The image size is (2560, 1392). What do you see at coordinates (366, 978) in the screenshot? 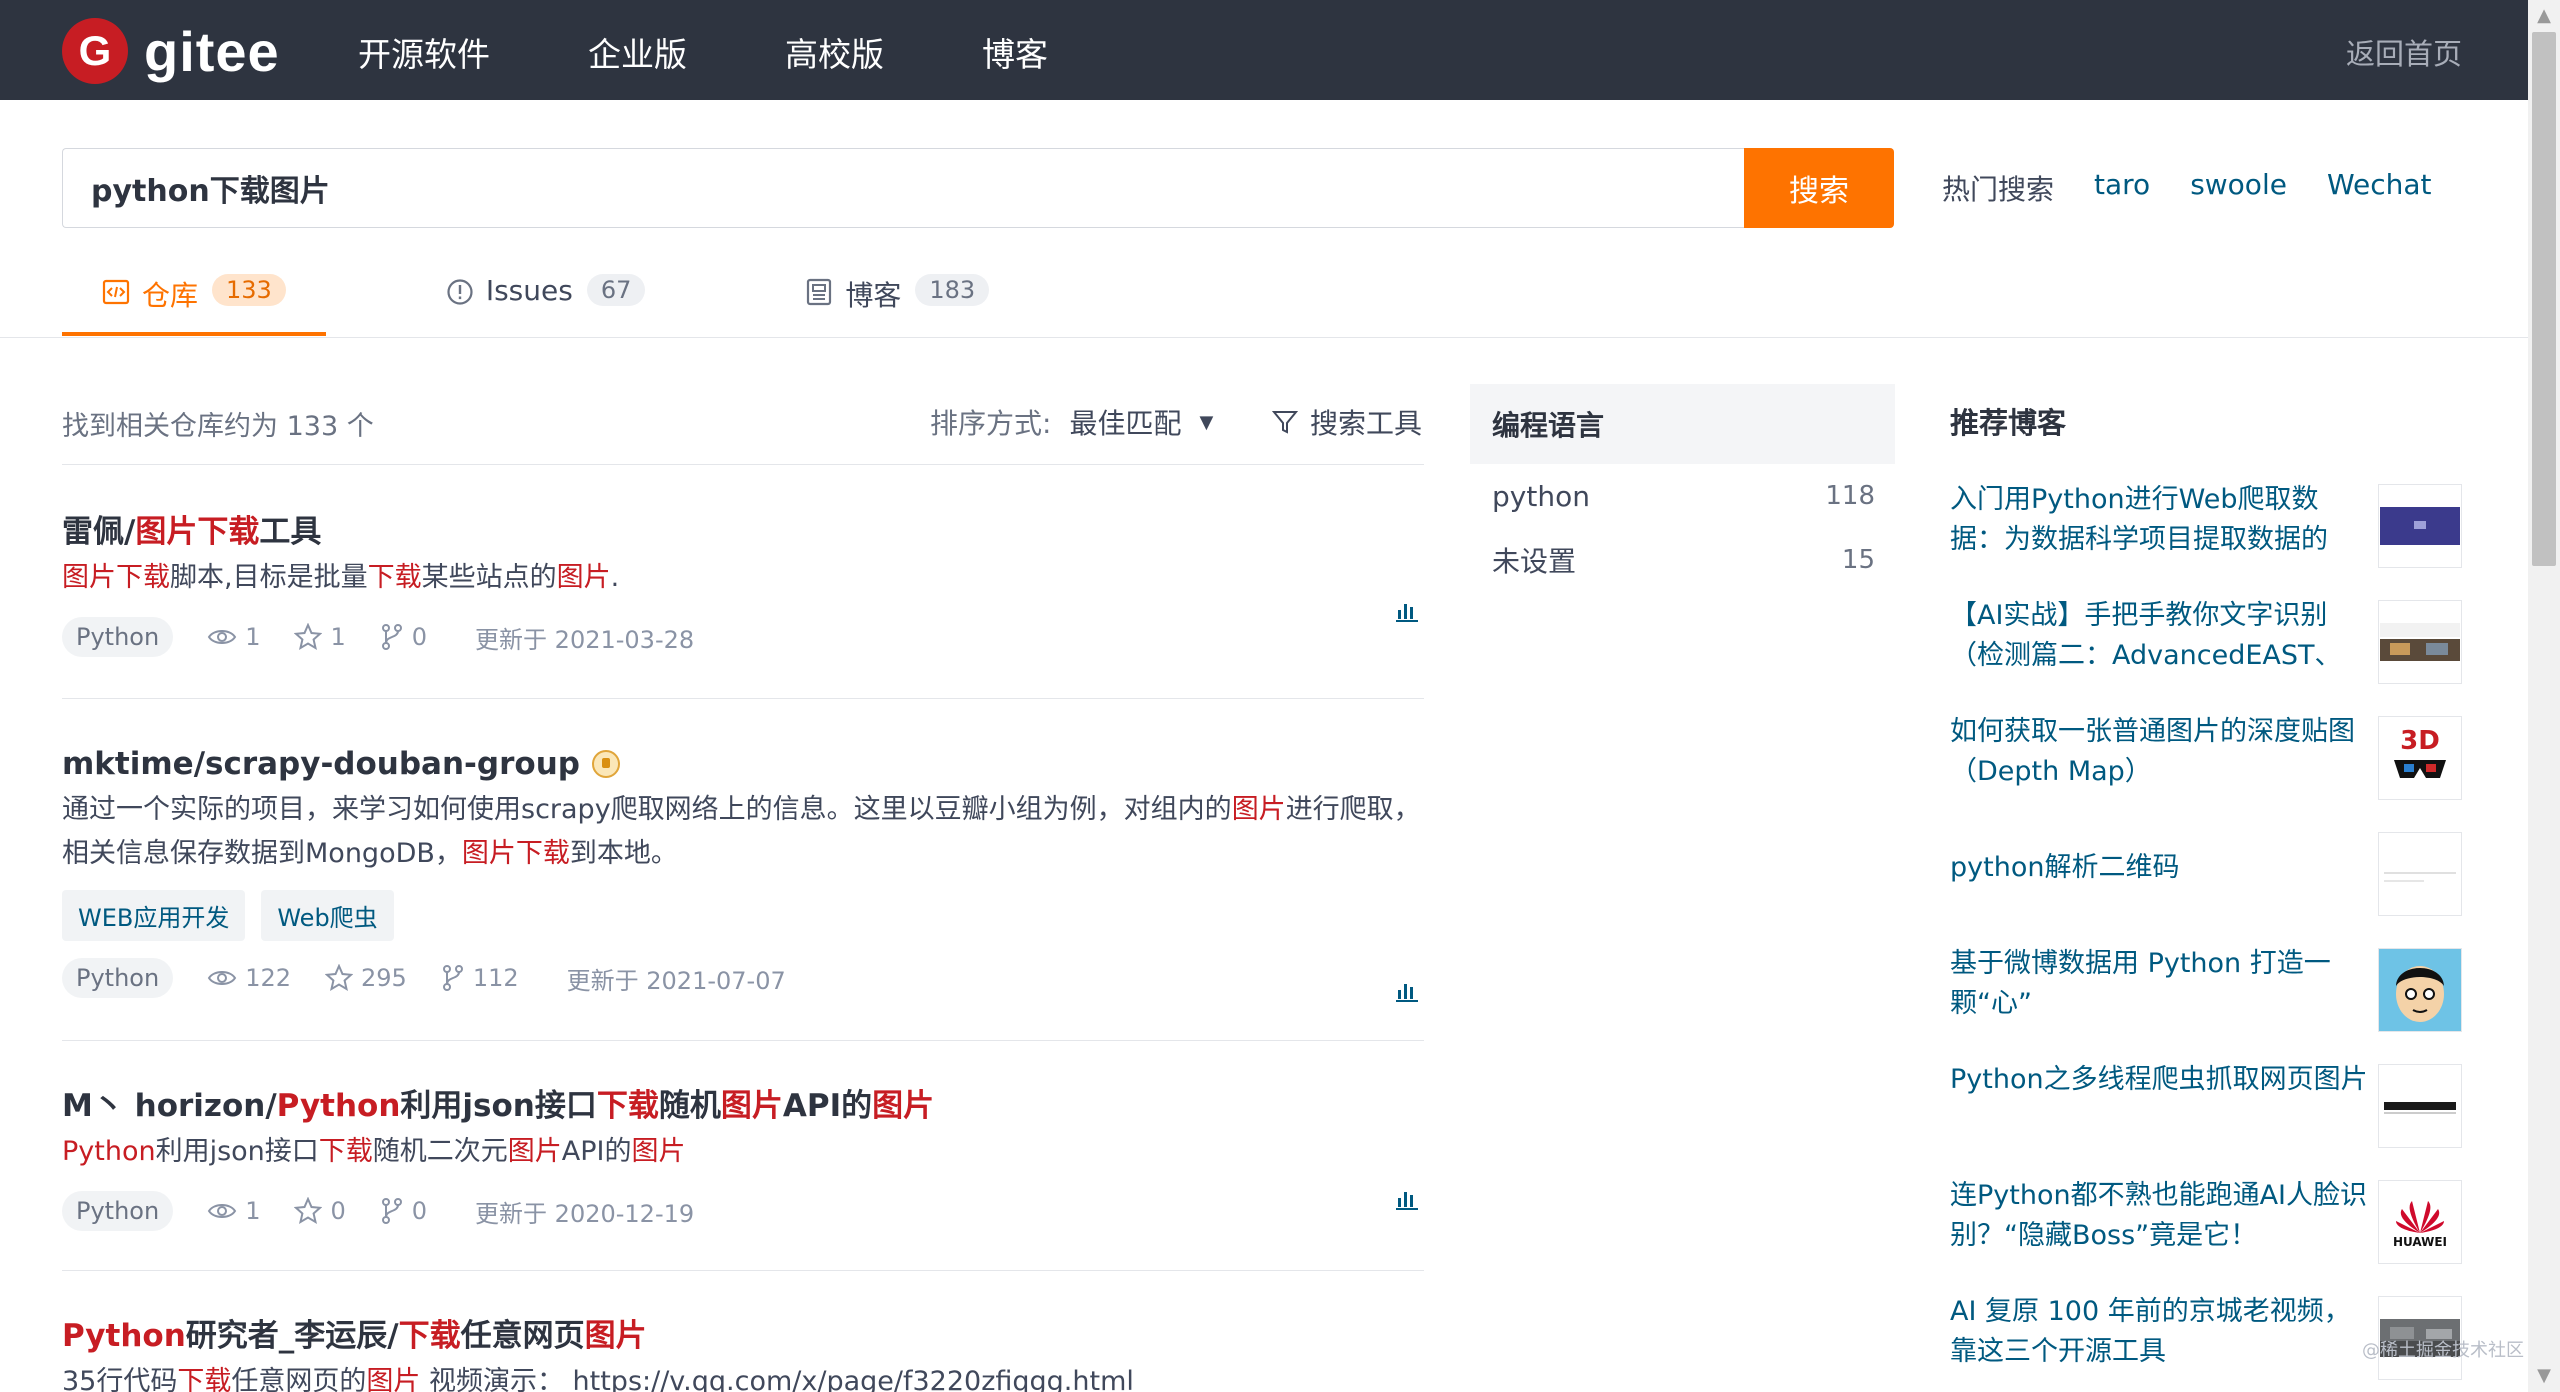
I see `star-count: 295` at bounding box center [366, 978].